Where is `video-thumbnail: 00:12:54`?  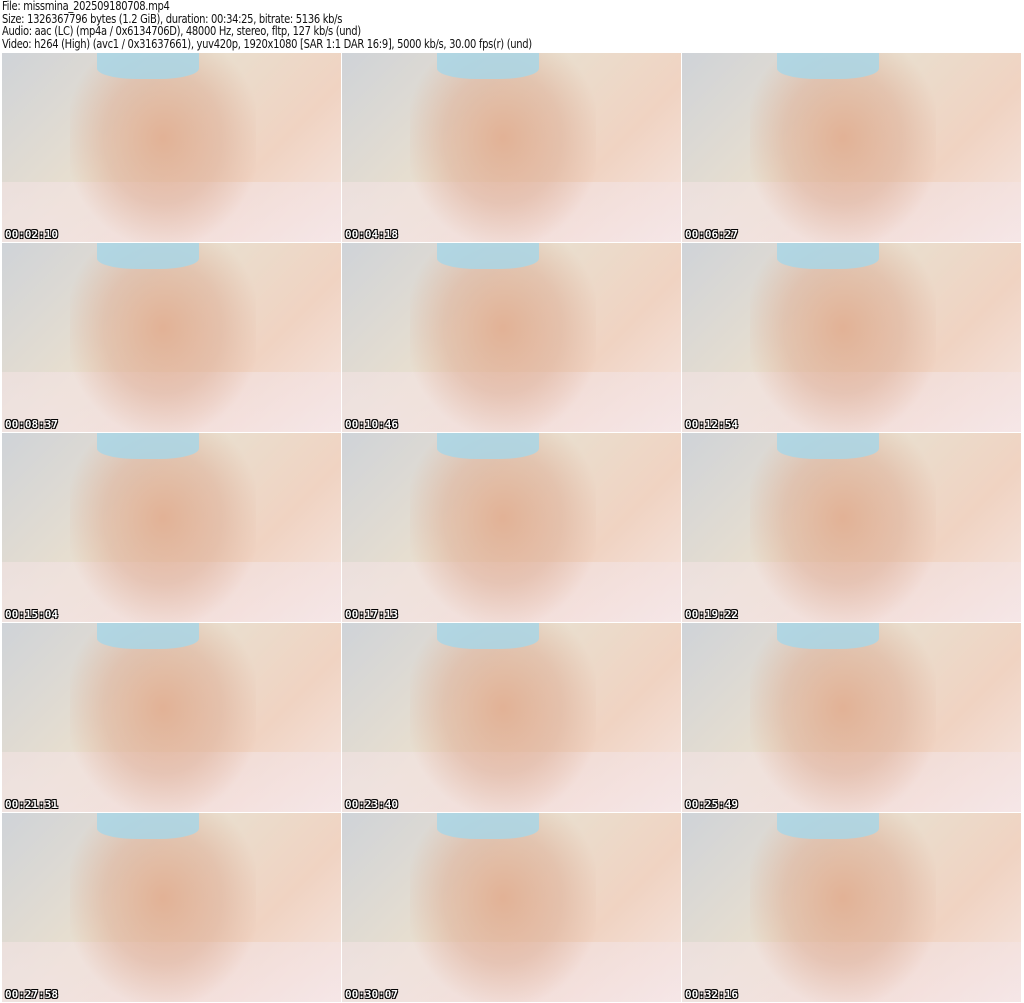 video-thumbnail: 00:12:54 is located at coordinates (851, 337).